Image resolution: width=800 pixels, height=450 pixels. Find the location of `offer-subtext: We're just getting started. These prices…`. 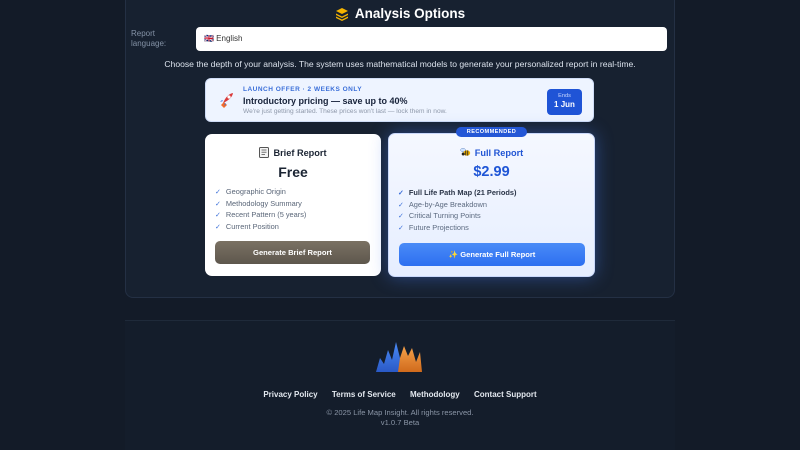

offer-subtext: We're just getting started. These prices… is located at coordinates (345, 111).